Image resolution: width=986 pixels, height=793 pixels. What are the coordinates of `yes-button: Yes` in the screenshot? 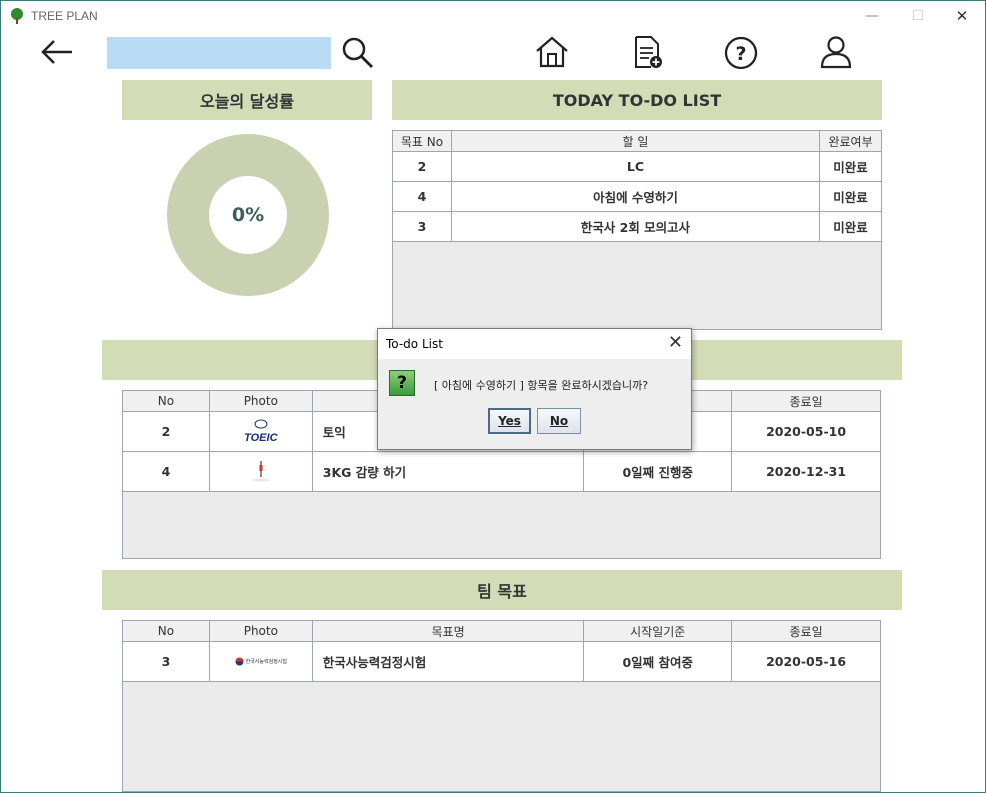 It's located at (509, 421).